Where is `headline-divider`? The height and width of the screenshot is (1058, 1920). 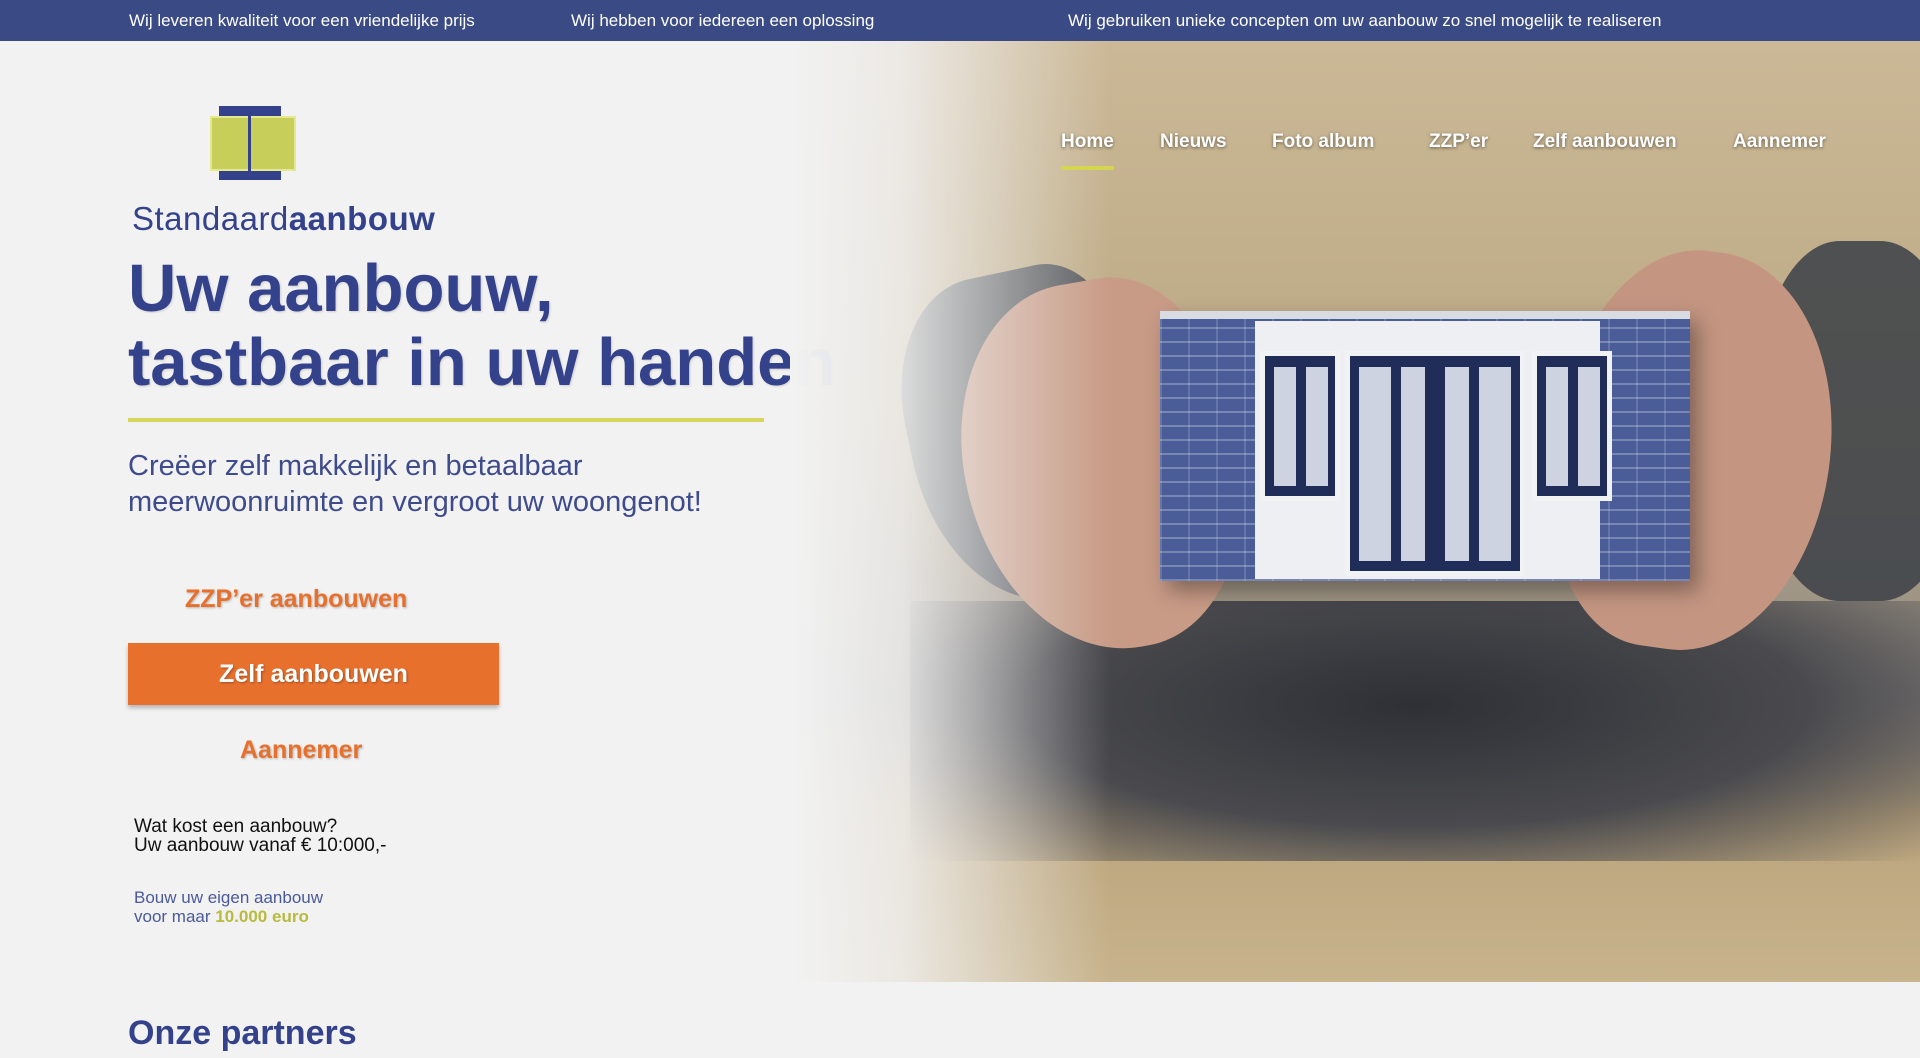
headline-divider is located at coordinates (446, 420).